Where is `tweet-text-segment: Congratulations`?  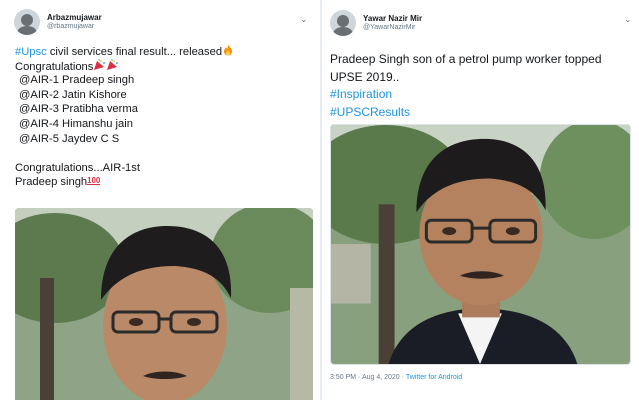
tweet-text-segment: Congratulations is located at coordinates (54, 66).